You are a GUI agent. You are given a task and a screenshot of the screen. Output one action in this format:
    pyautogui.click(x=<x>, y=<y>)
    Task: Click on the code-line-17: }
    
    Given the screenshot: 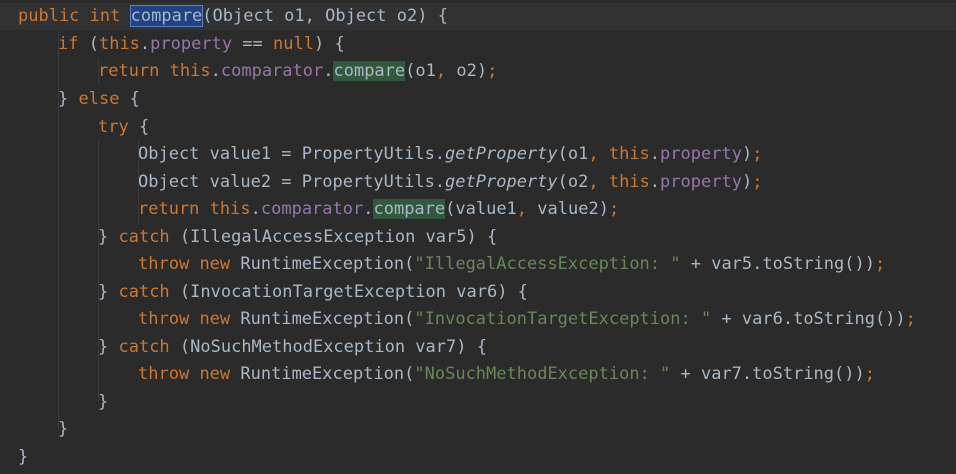 What is the action you would take?
    pyautogui.click(x=23, y=457)
    